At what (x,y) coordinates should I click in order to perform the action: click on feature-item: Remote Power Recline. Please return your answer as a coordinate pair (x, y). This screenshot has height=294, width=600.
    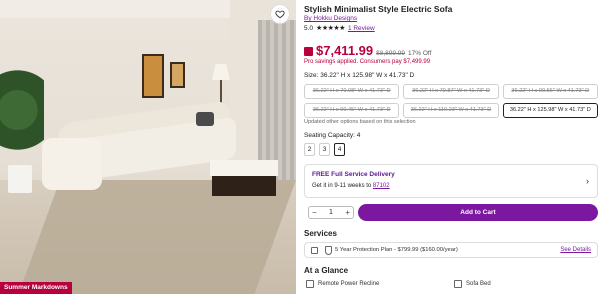
    Looking at the image, I should click on (342, 284).